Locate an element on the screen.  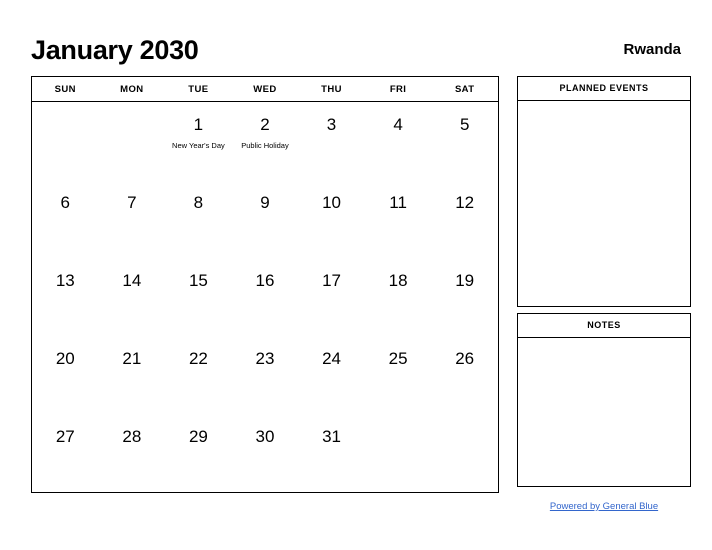
day-number: 4 is located at coordinates (398, 124).